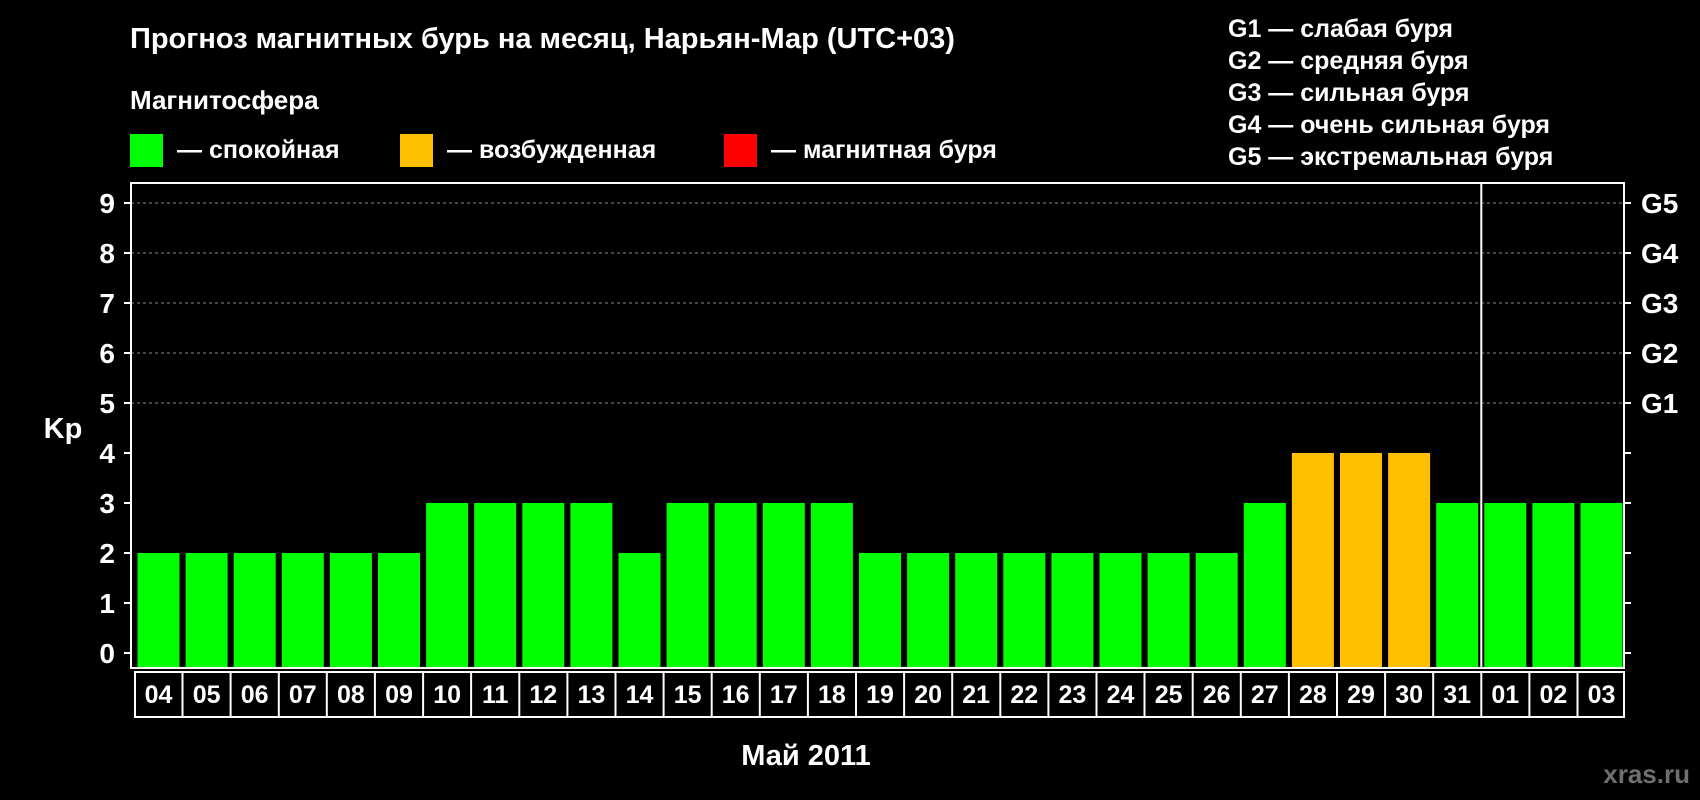  I want to click on x-tick-label: 26, so click(1217, 695).